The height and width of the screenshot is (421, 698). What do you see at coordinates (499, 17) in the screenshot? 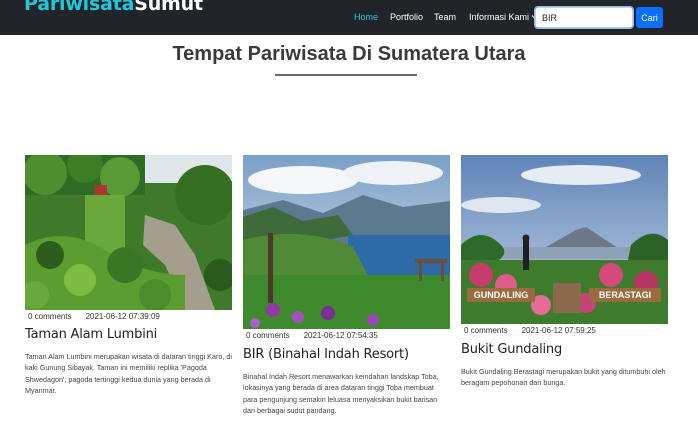
I see `nav-informasi-label: Informasi Kami` at bounding box center [499, 17].